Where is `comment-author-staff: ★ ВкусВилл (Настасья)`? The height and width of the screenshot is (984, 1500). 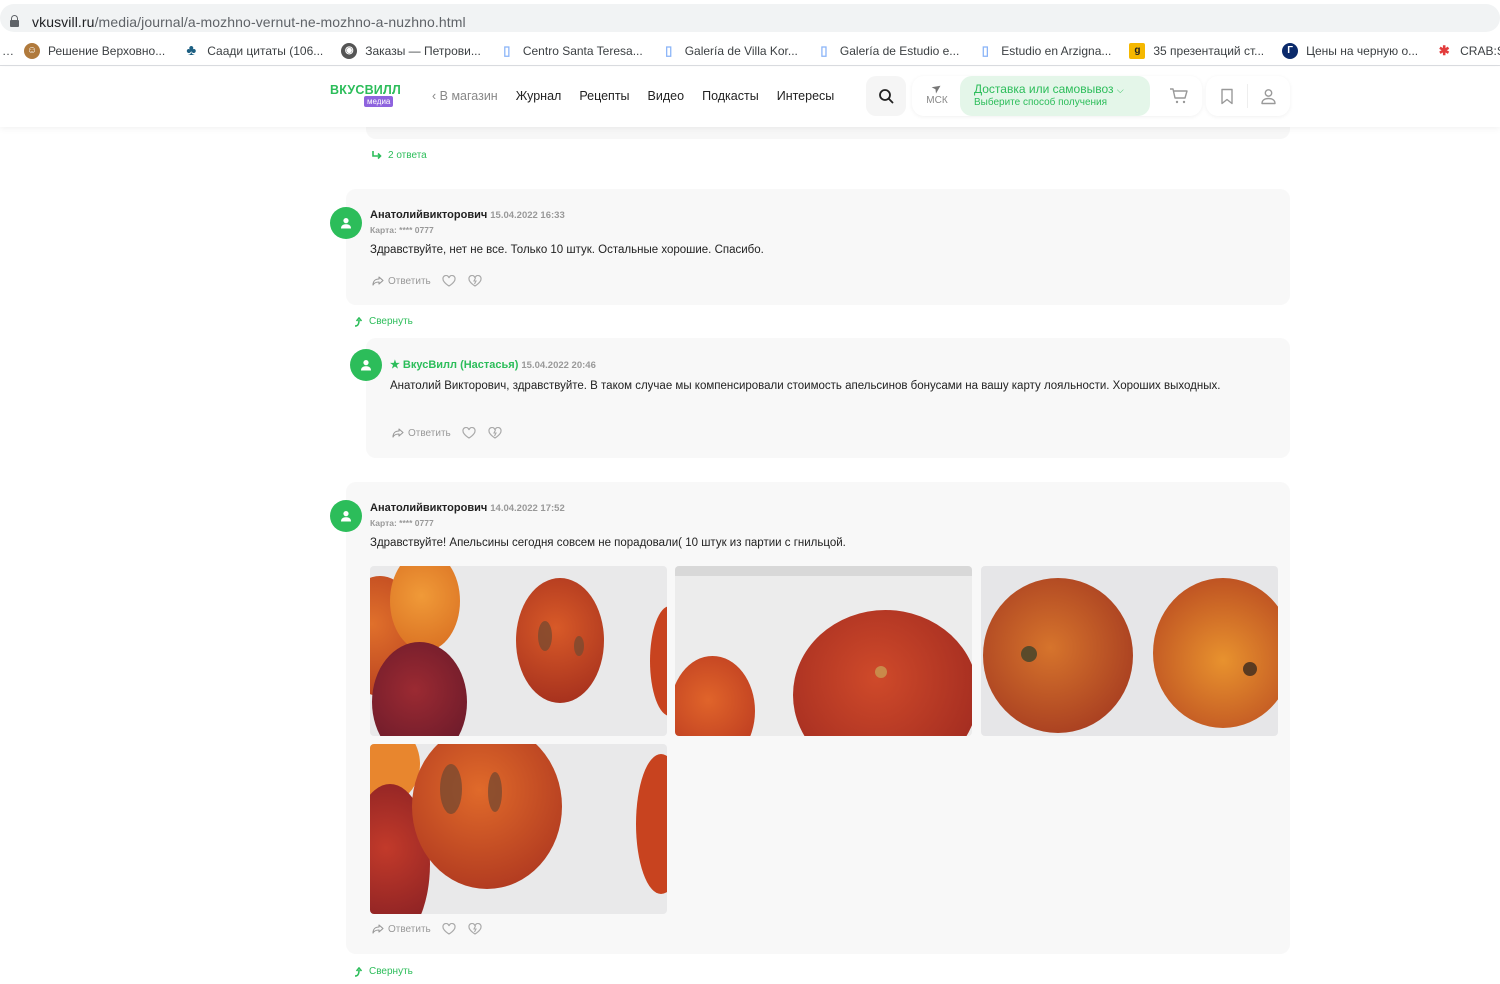 comment-author-staff: ★ ВкусВилл (Настасья) is located at coordinates (454, 365).